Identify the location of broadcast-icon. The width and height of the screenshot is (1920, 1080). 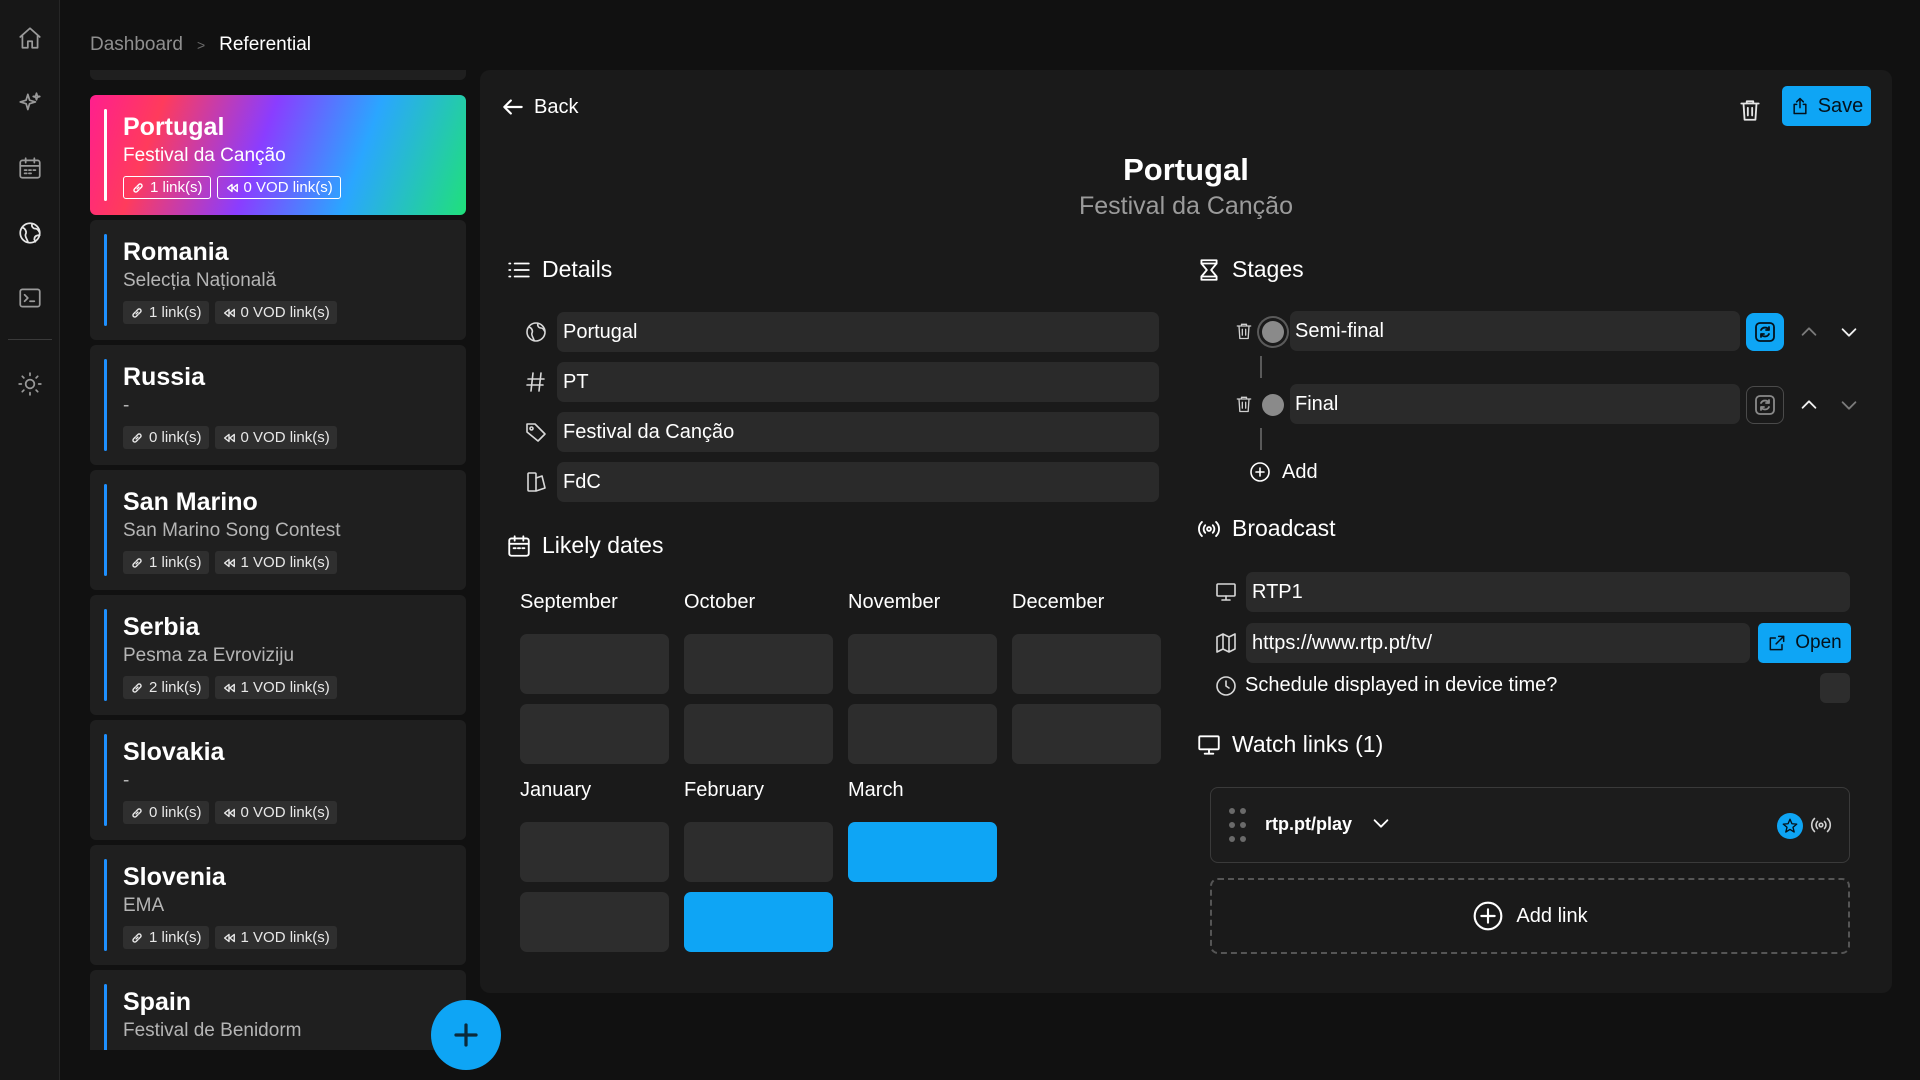
(1821, 825).